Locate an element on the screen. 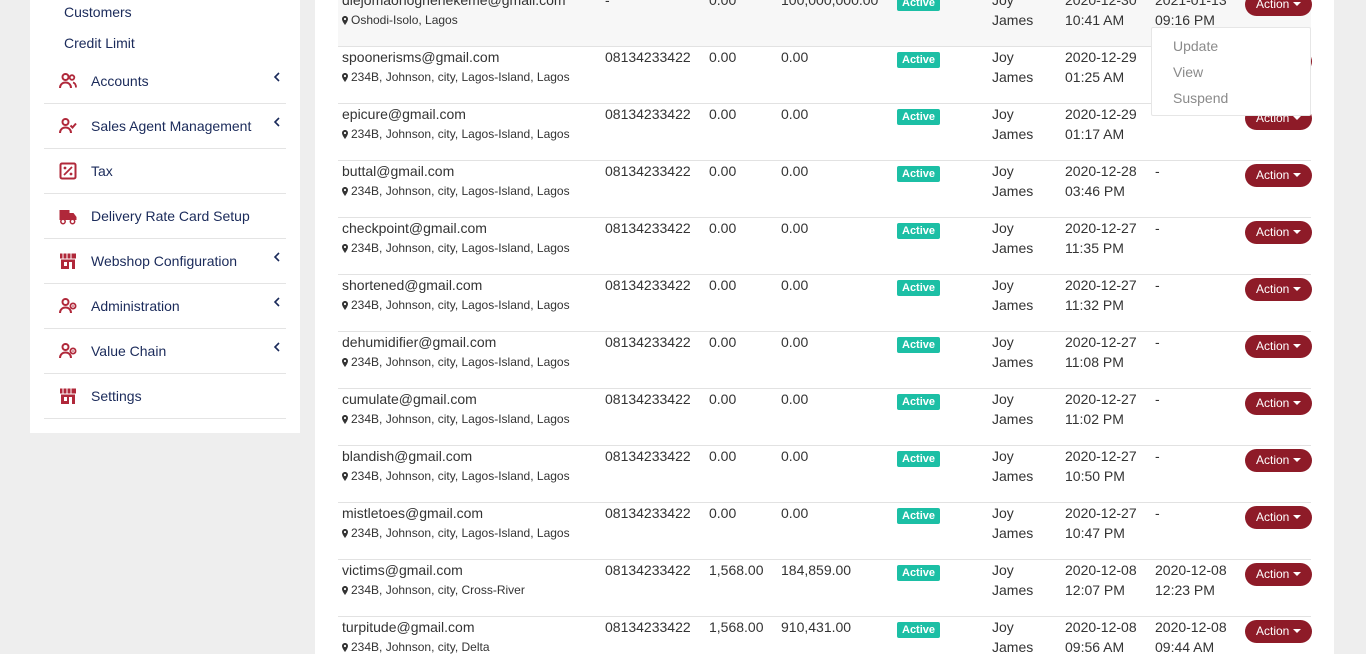 The width and height of the screenshot is (1366, 654). sidebar-item-label: Settings is located at coordinates (116, 396).